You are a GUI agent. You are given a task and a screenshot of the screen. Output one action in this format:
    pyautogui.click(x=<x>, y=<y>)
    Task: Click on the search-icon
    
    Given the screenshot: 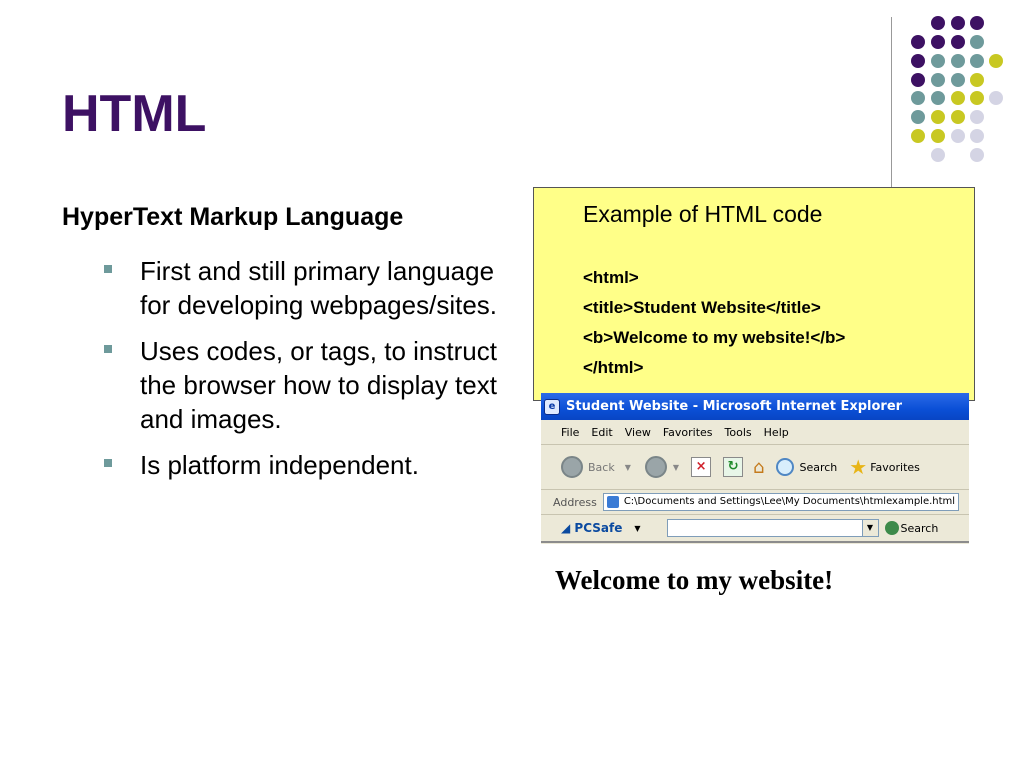 What is the action you would take?
    pyautogui.click(x=891, y=528)
    